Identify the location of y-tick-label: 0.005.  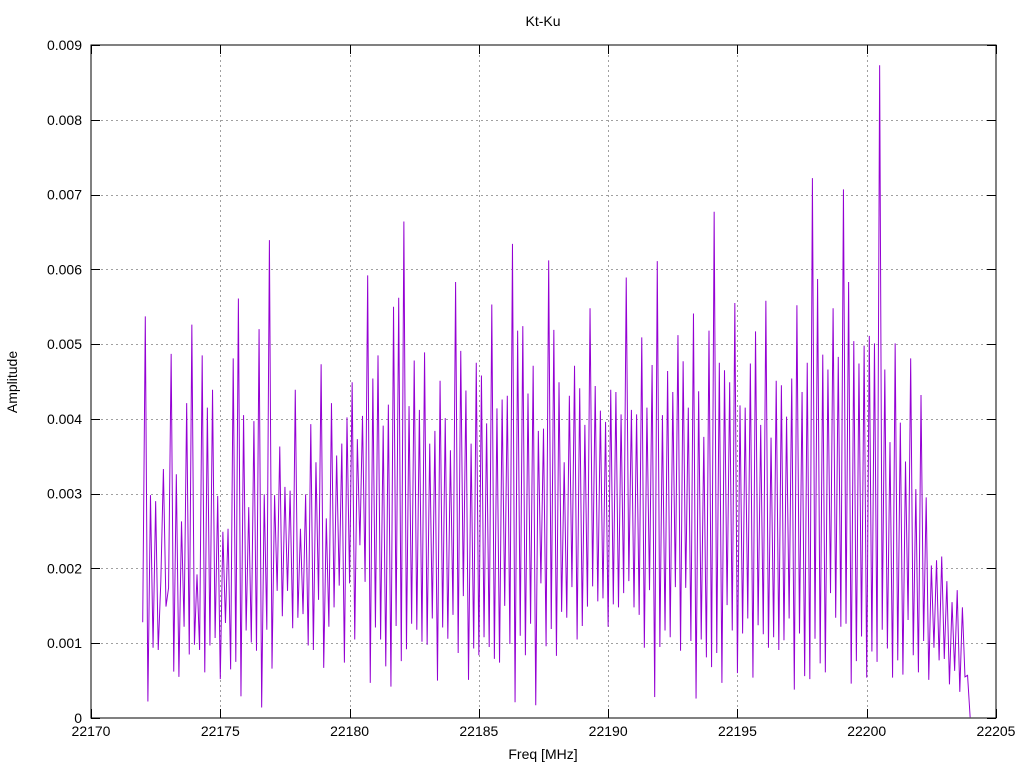
(64, 344).